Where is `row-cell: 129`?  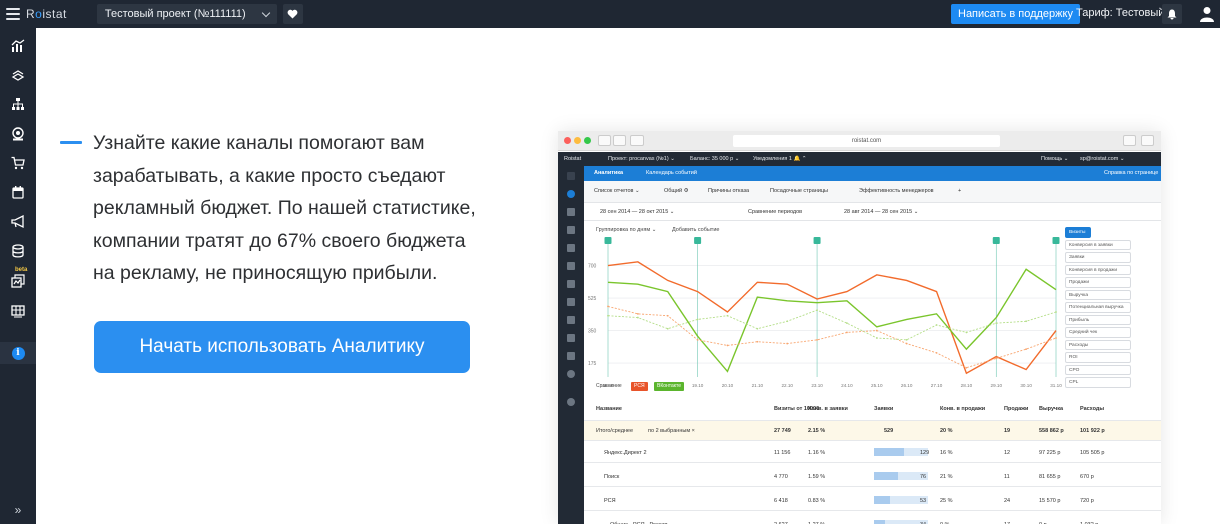
row-cell: 129 is located at coordinates (925, 453).